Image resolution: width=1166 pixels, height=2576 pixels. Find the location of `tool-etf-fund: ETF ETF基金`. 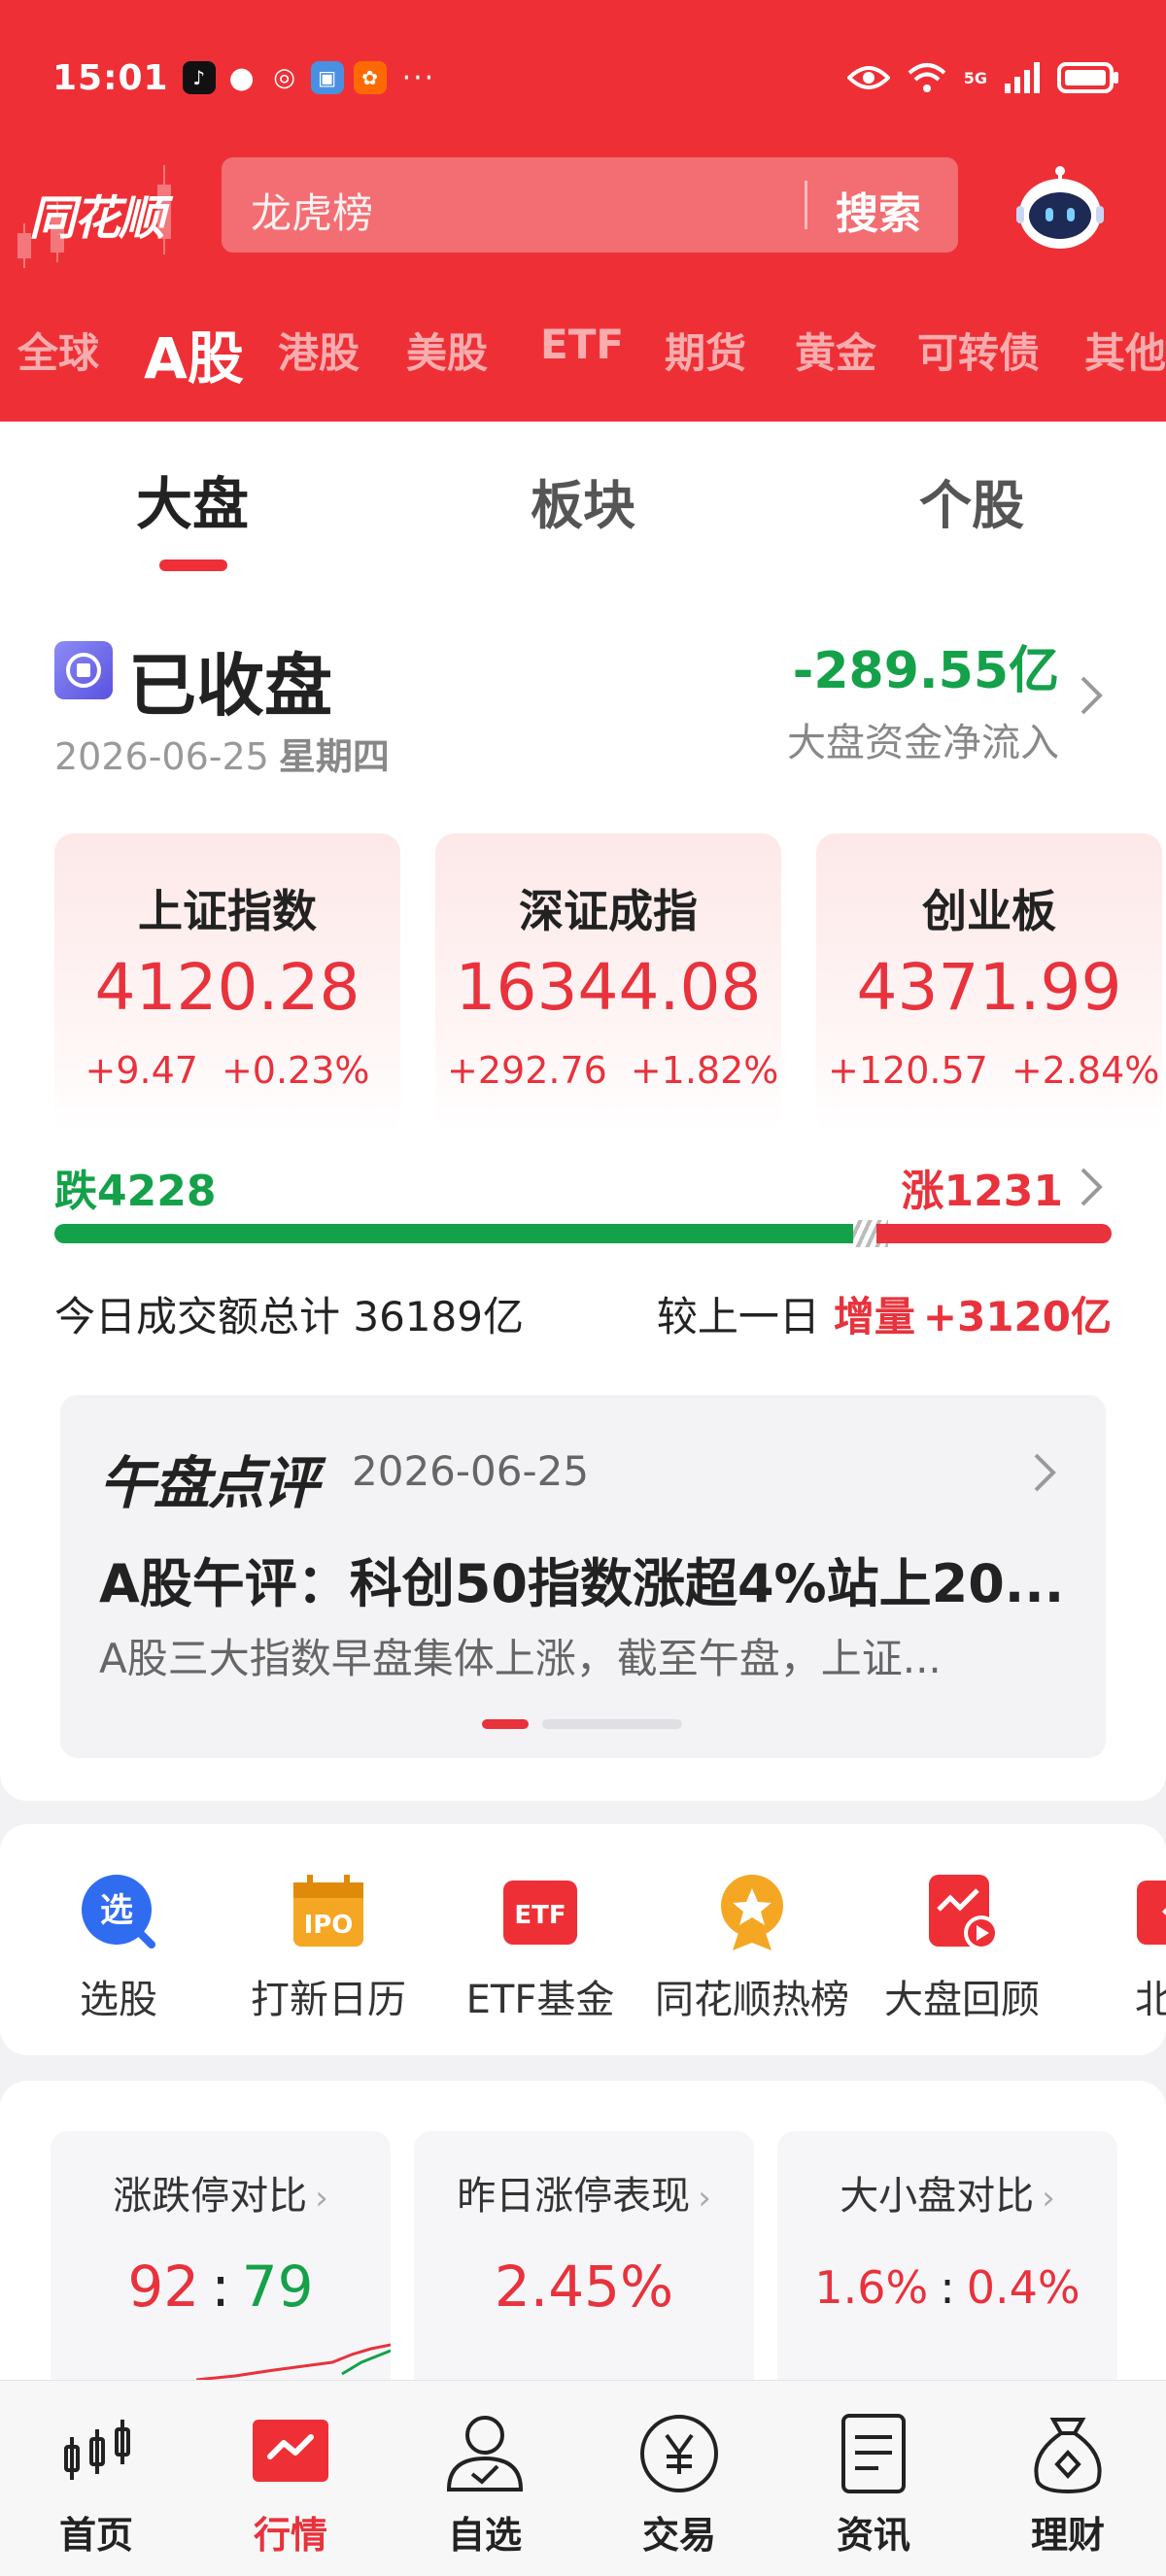

tool-etf-fund: ETF ETF基金 is located at coordinates (540, 1953).